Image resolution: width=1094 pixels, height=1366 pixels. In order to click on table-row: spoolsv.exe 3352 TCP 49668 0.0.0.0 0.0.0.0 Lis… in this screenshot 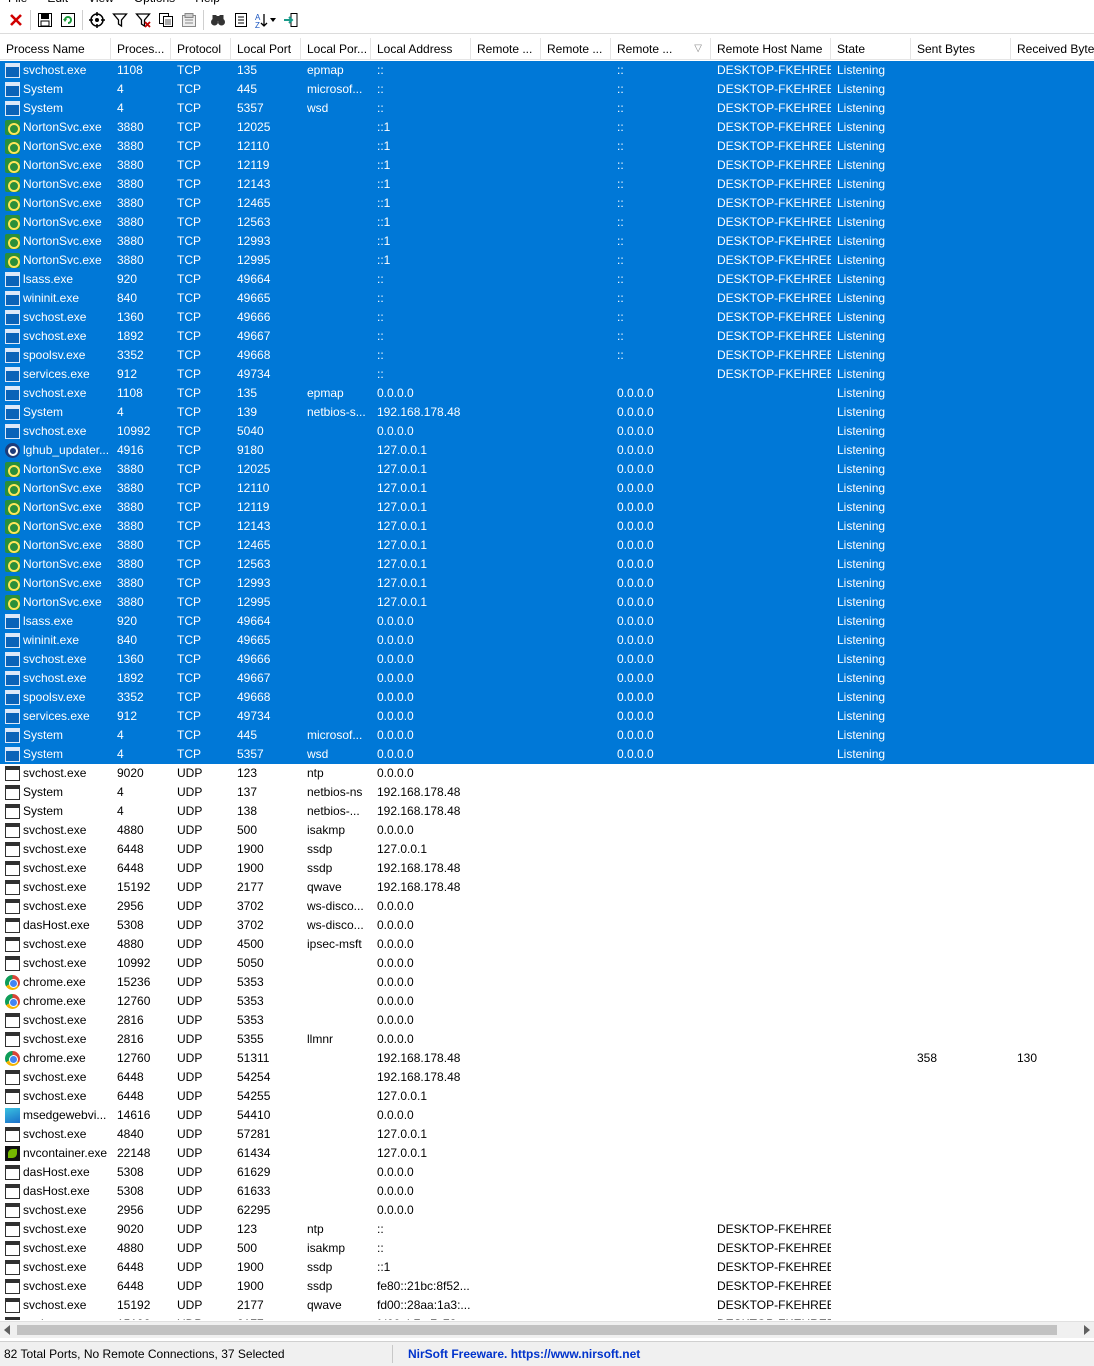, I will do `click(547, 697)`.